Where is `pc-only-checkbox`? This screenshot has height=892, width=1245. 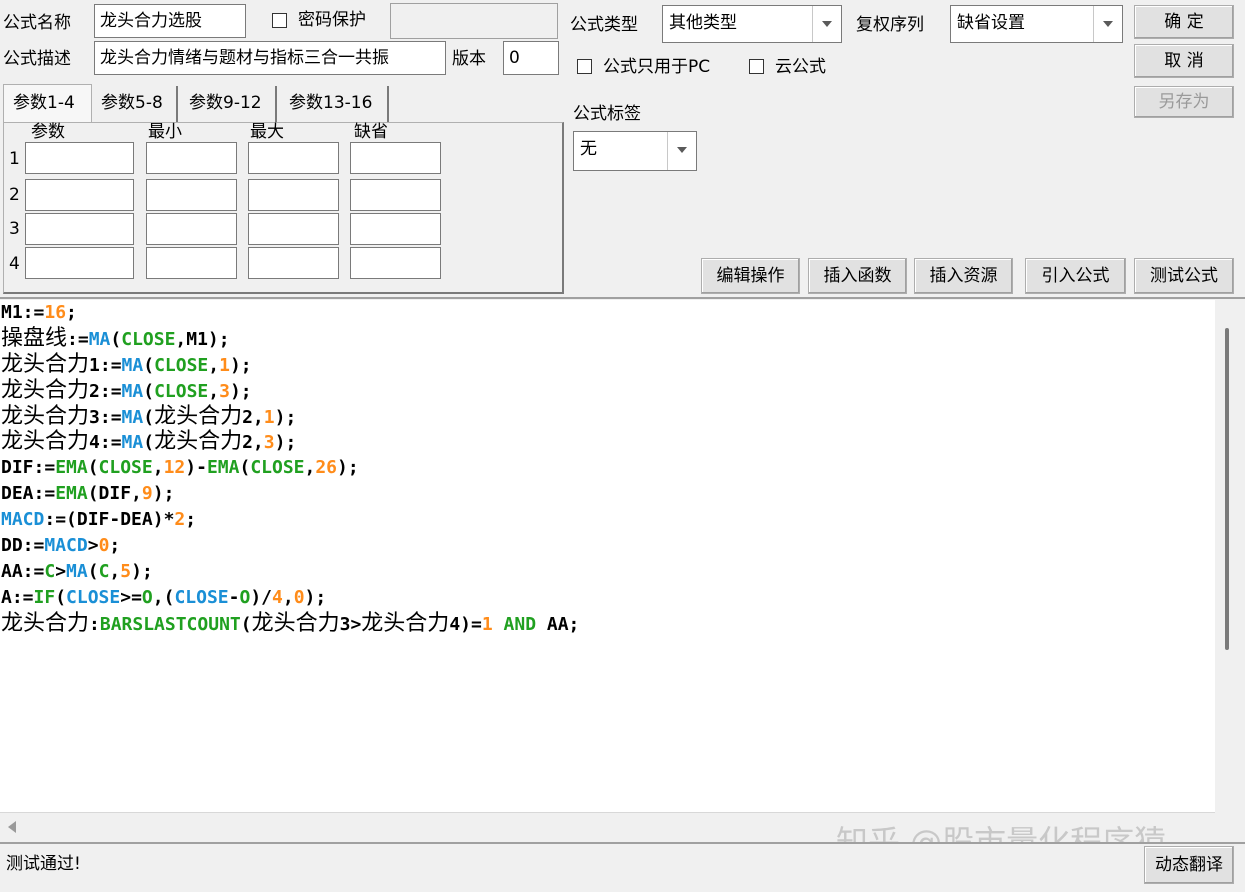 pc-only-checkbox is located at coordinates (584, 66).